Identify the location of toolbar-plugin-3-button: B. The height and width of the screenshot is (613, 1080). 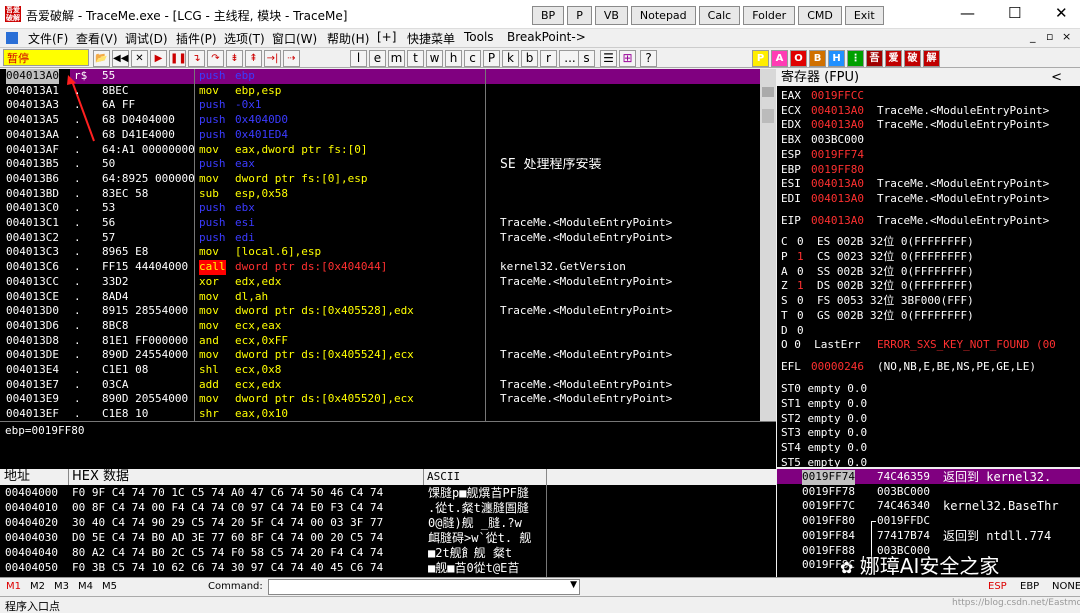
(817, 58).